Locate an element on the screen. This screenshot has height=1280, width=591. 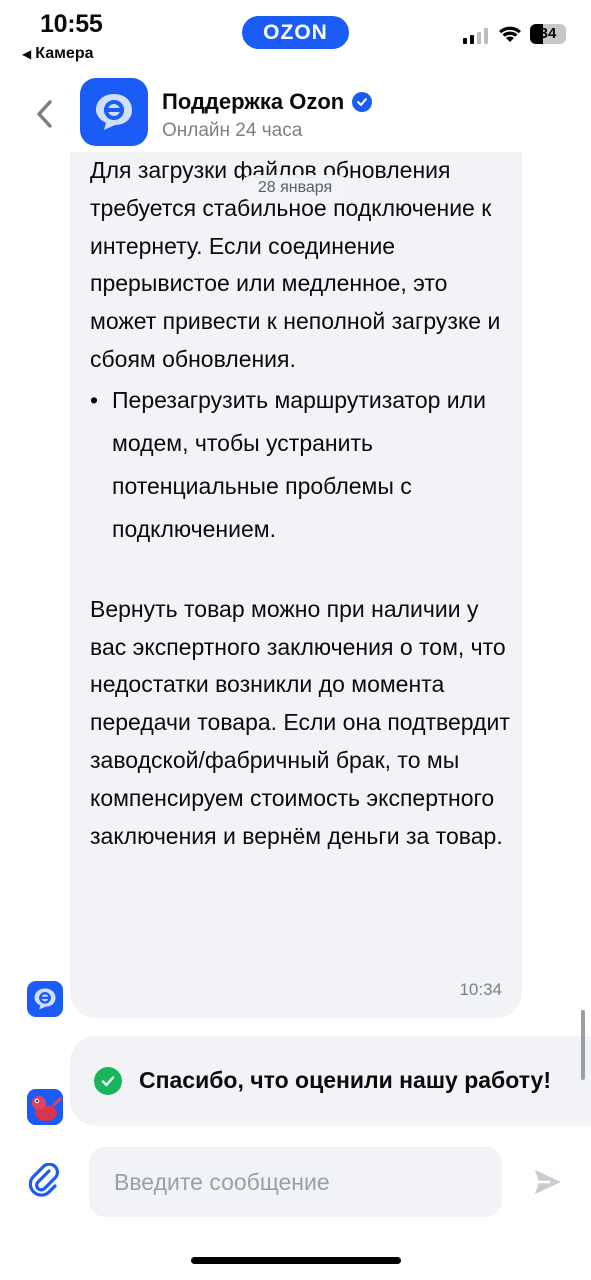
chat-subtitle: Онлайн 24 часа is located at coordinates (232, 130).